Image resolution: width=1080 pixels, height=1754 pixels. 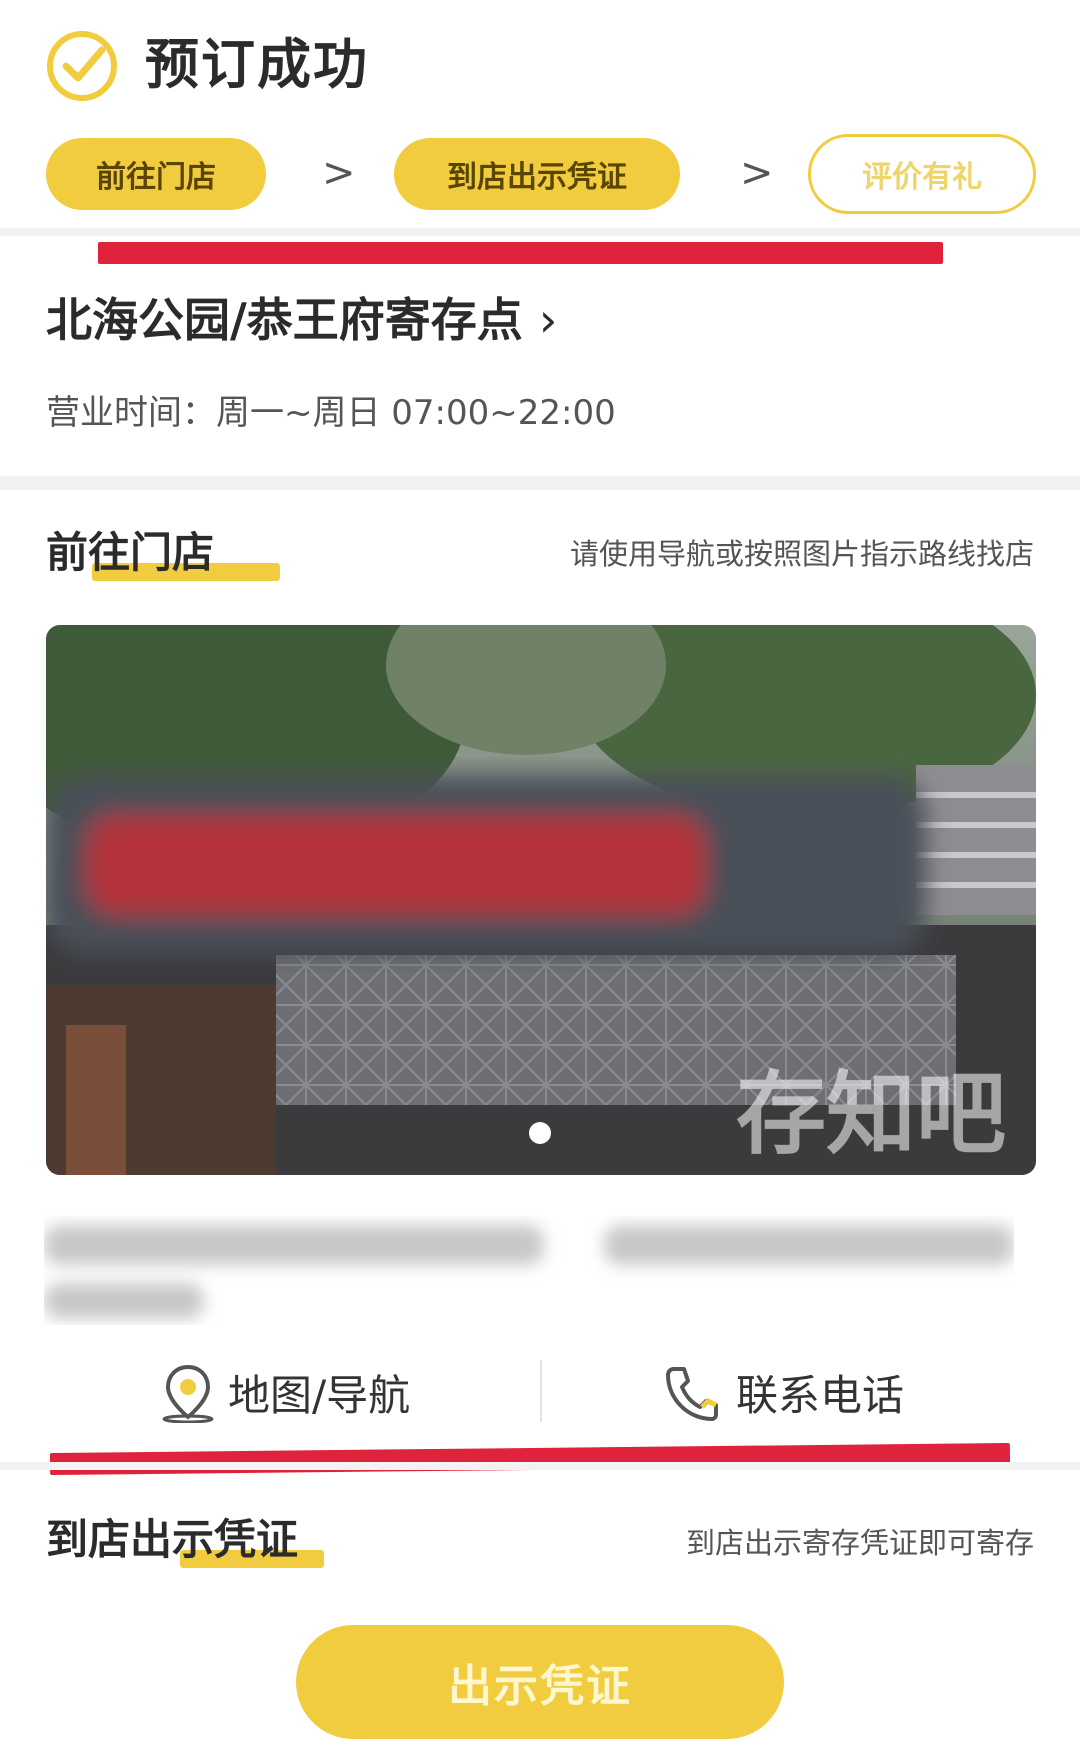 I want to click on action-divider, so click(x=541, y=1391).